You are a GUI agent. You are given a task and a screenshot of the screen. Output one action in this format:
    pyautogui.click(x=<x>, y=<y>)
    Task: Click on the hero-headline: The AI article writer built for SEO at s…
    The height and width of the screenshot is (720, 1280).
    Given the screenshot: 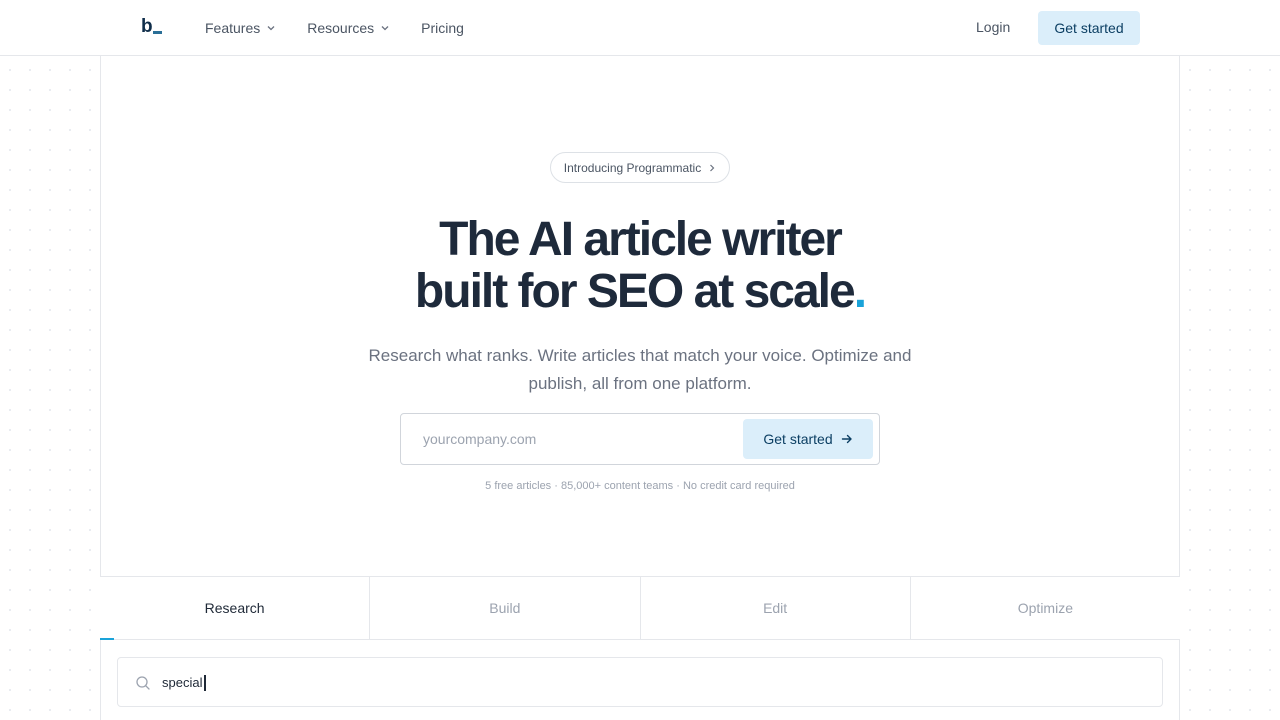 What is the action you would take?
    pyautogui.click(x=640, y=266)
    